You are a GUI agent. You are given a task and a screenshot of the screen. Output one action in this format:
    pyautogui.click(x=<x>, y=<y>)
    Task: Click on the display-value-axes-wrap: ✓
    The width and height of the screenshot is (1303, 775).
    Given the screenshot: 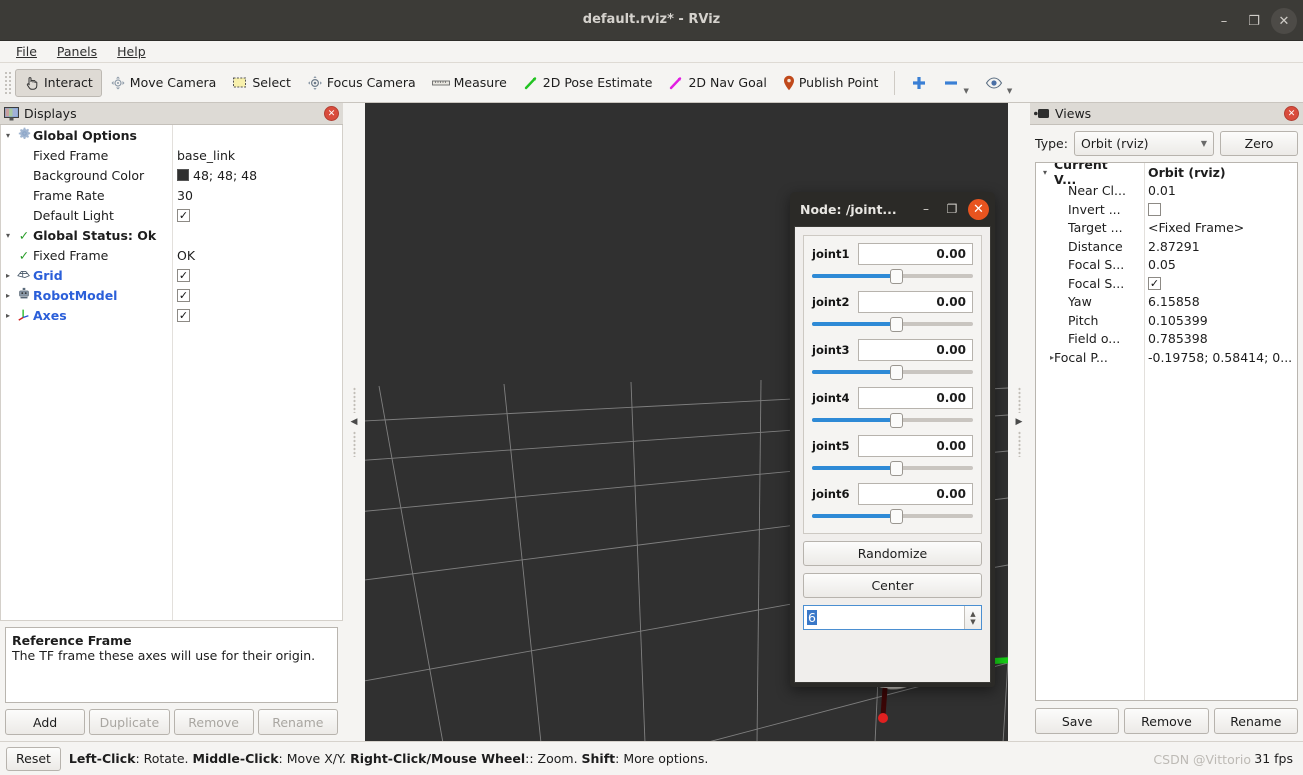 What is the action you would take?
    pyautogui.click(x=183, y=315)
    